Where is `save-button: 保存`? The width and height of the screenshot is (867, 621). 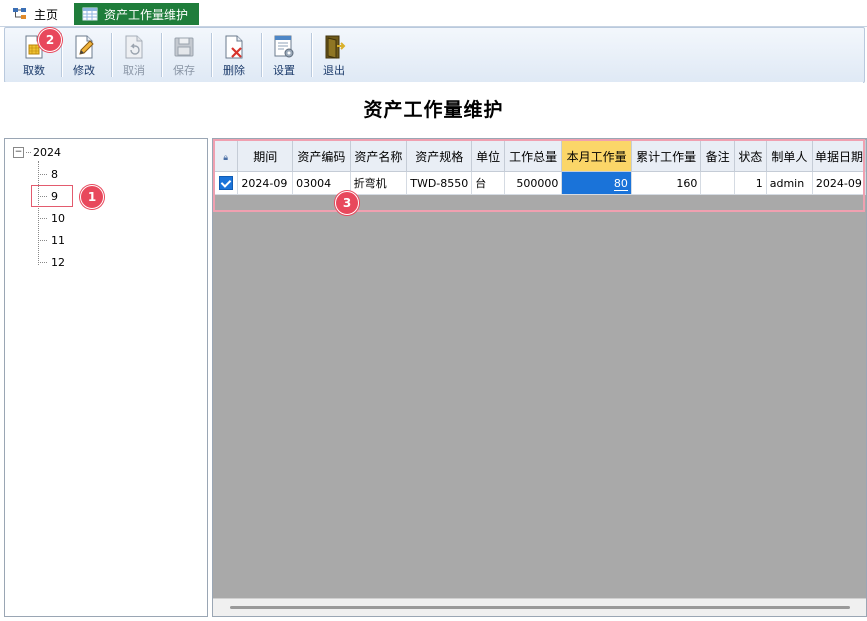
save-button: 保存 is located at coordinates (184, 55).